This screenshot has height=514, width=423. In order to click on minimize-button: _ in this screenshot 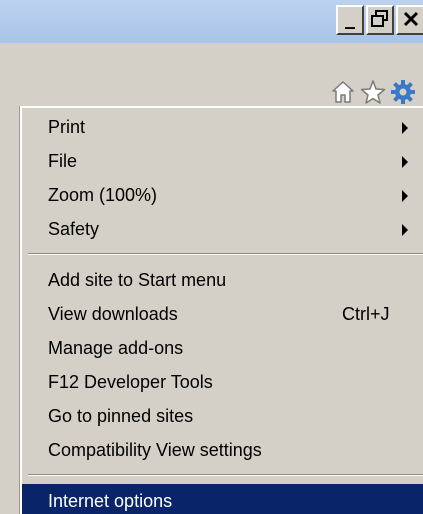, I will do `click(350, 20)`.